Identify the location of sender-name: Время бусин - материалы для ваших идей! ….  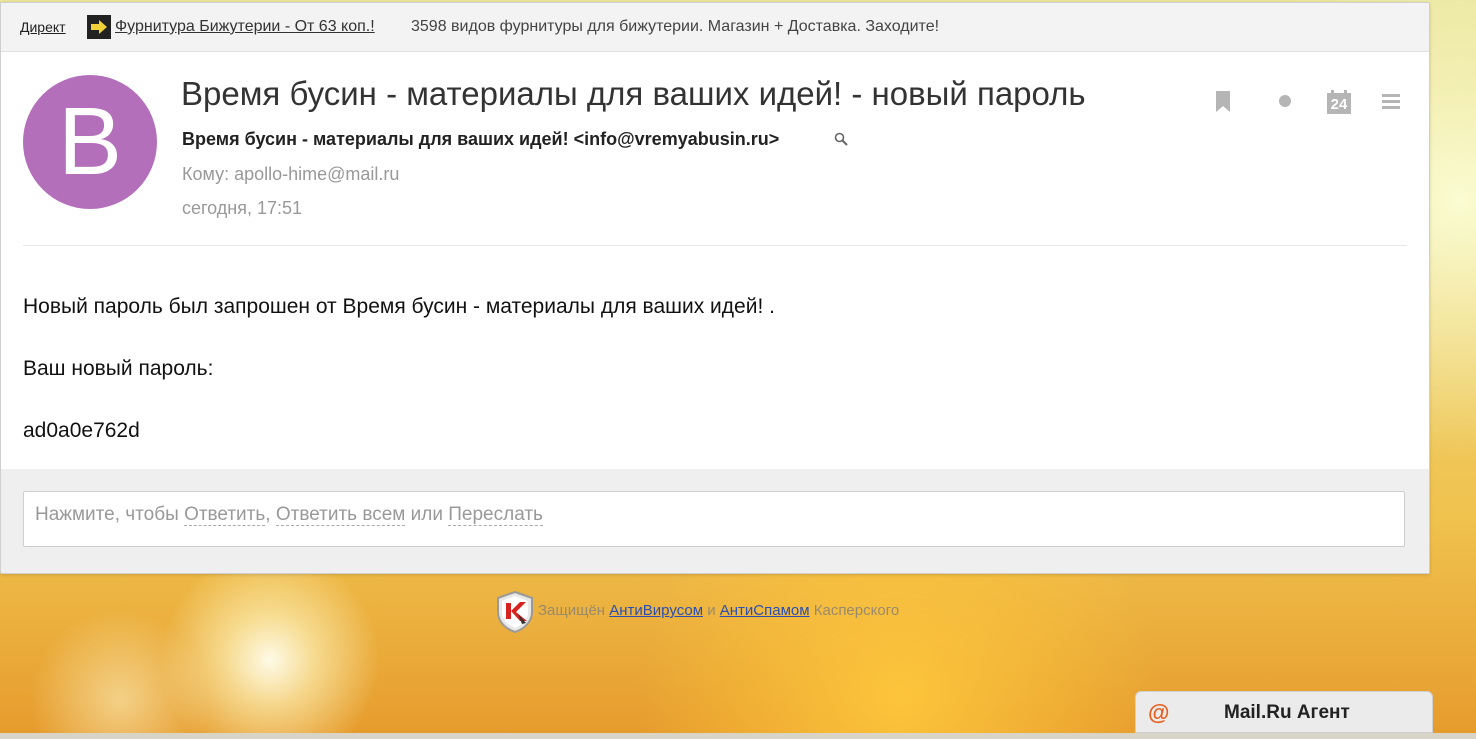
(480, 139).